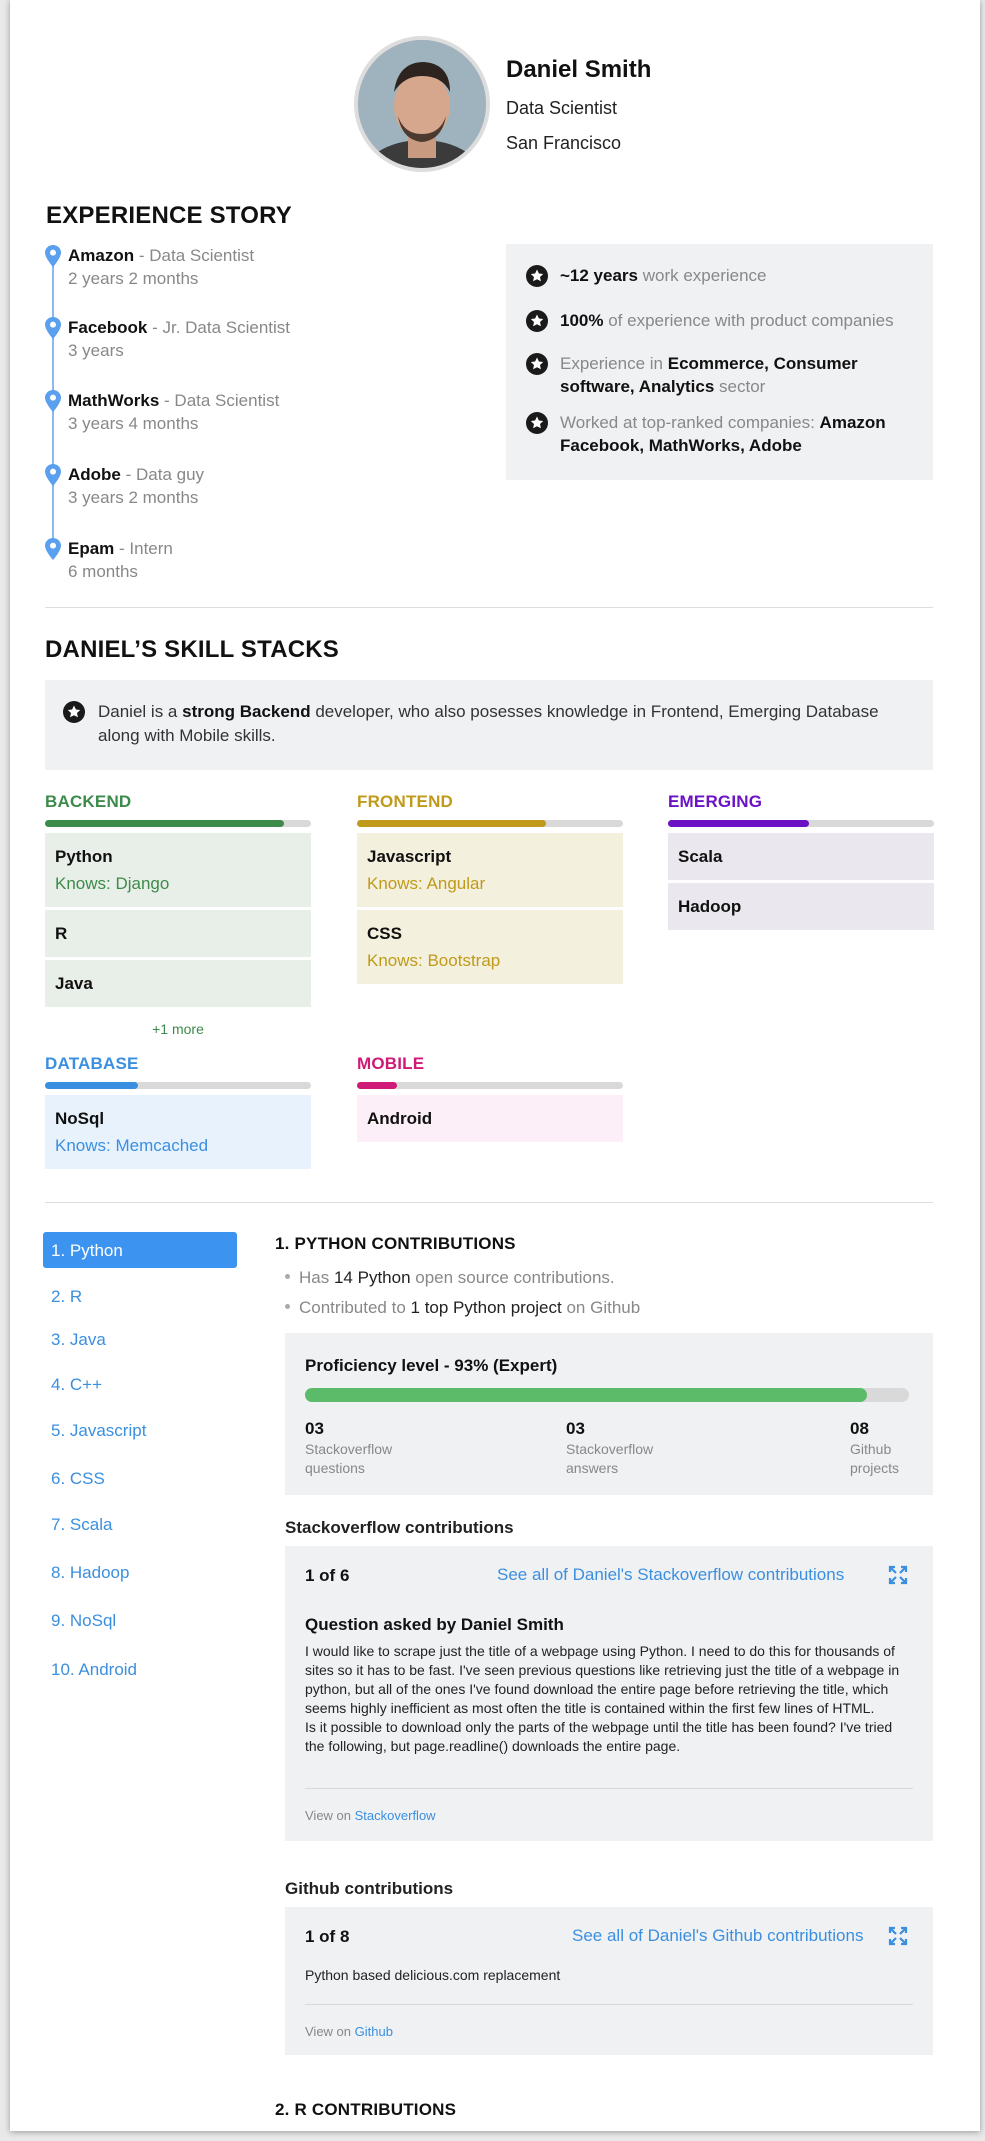  Describe the element at coordinates (409, 856) in the screenshot. I see `skill-name: Javascript` at that location.